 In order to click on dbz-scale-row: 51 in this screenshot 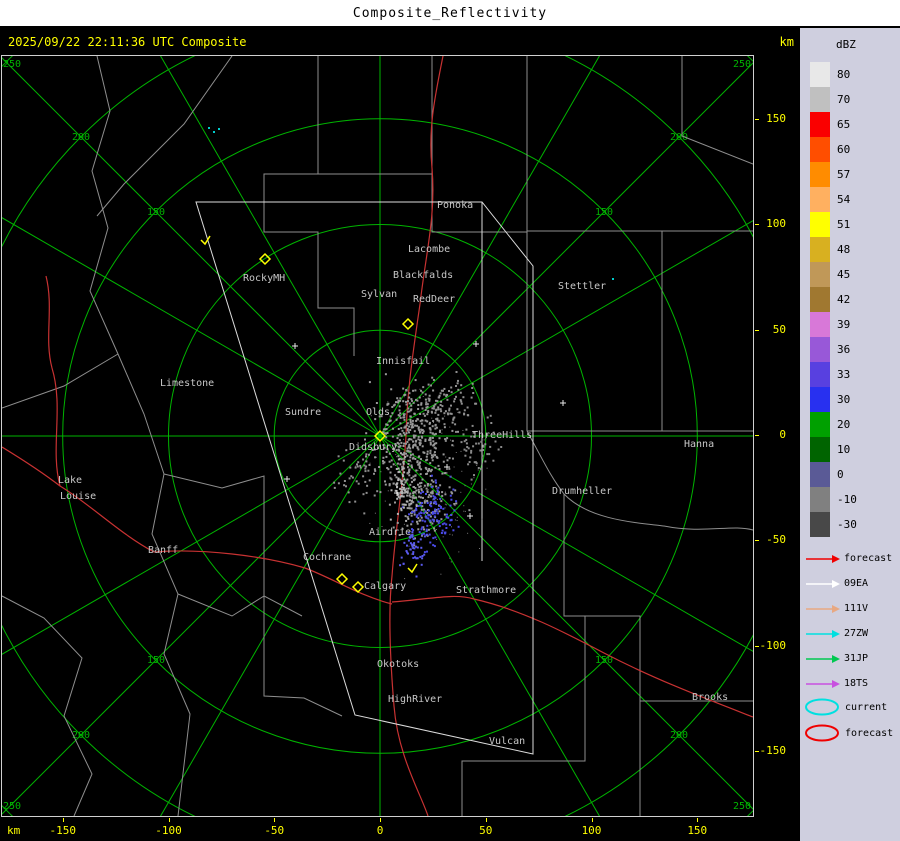, I will do `click(850, 224)`.